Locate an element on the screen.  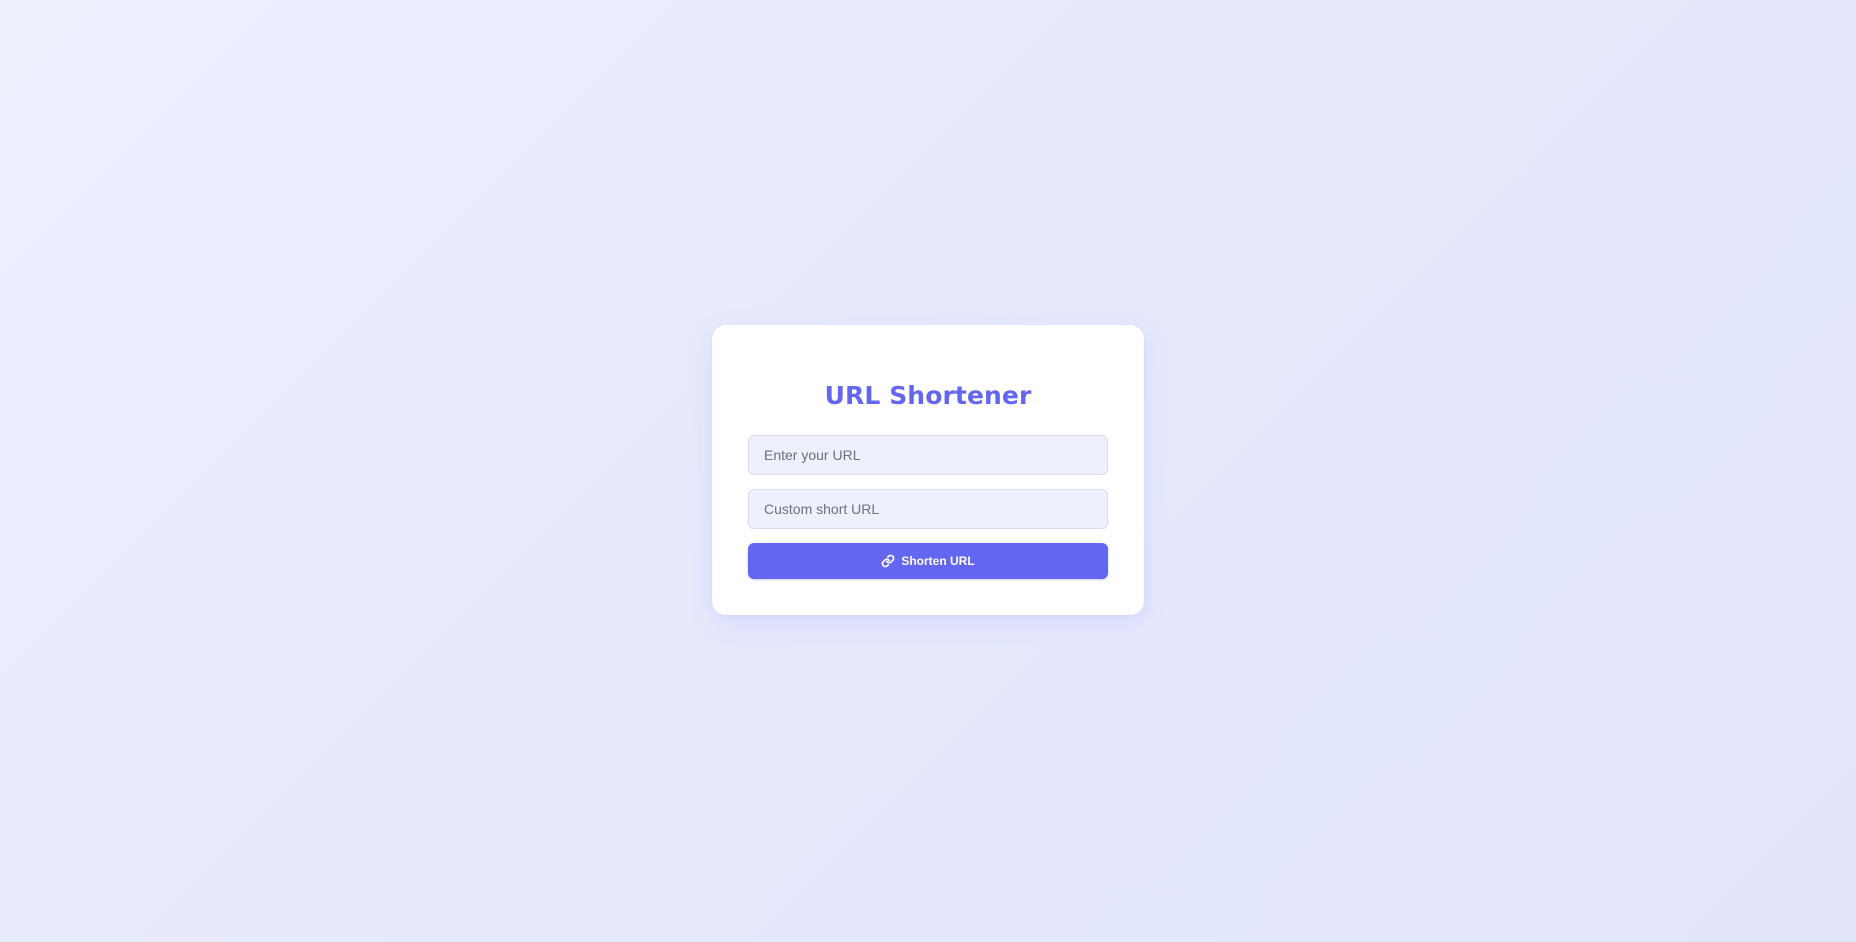
shorten-url-button: Shorten URL is located at coordinates (928, 561).